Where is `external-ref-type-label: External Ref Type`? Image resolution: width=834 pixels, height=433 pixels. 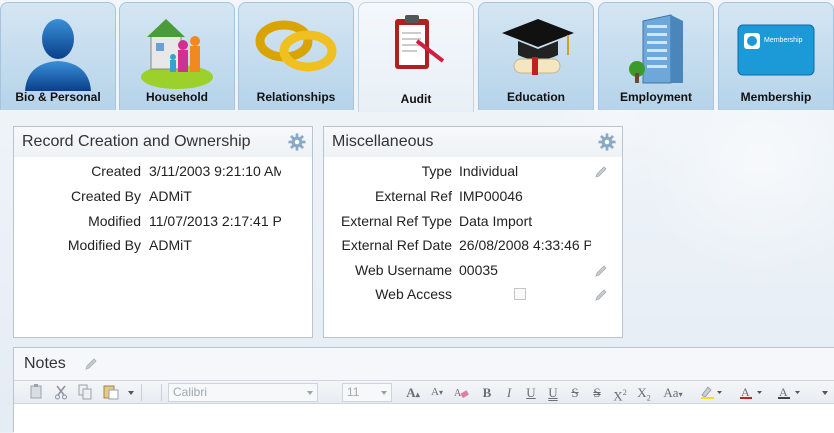
external-ref-type-label: External Ref Type is located at coordinates (396, 221).